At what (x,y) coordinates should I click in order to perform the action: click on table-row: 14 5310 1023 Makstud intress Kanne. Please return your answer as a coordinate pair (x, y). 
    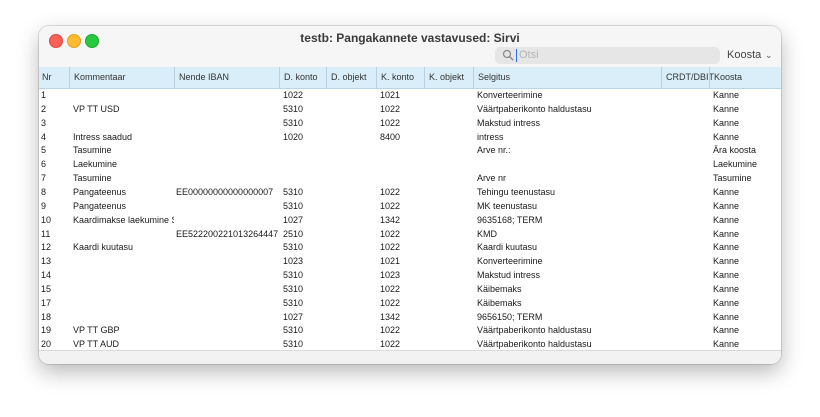
    Looking at the image, I should click on (410, 275).